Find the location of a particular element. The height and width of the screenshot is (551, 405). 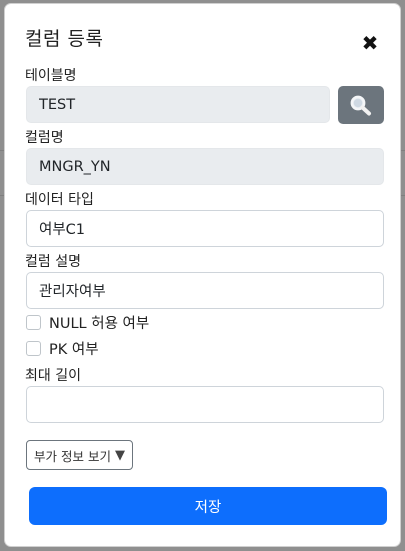

data-type-label: 데이터 타입 is located at coordinates (59, 200).